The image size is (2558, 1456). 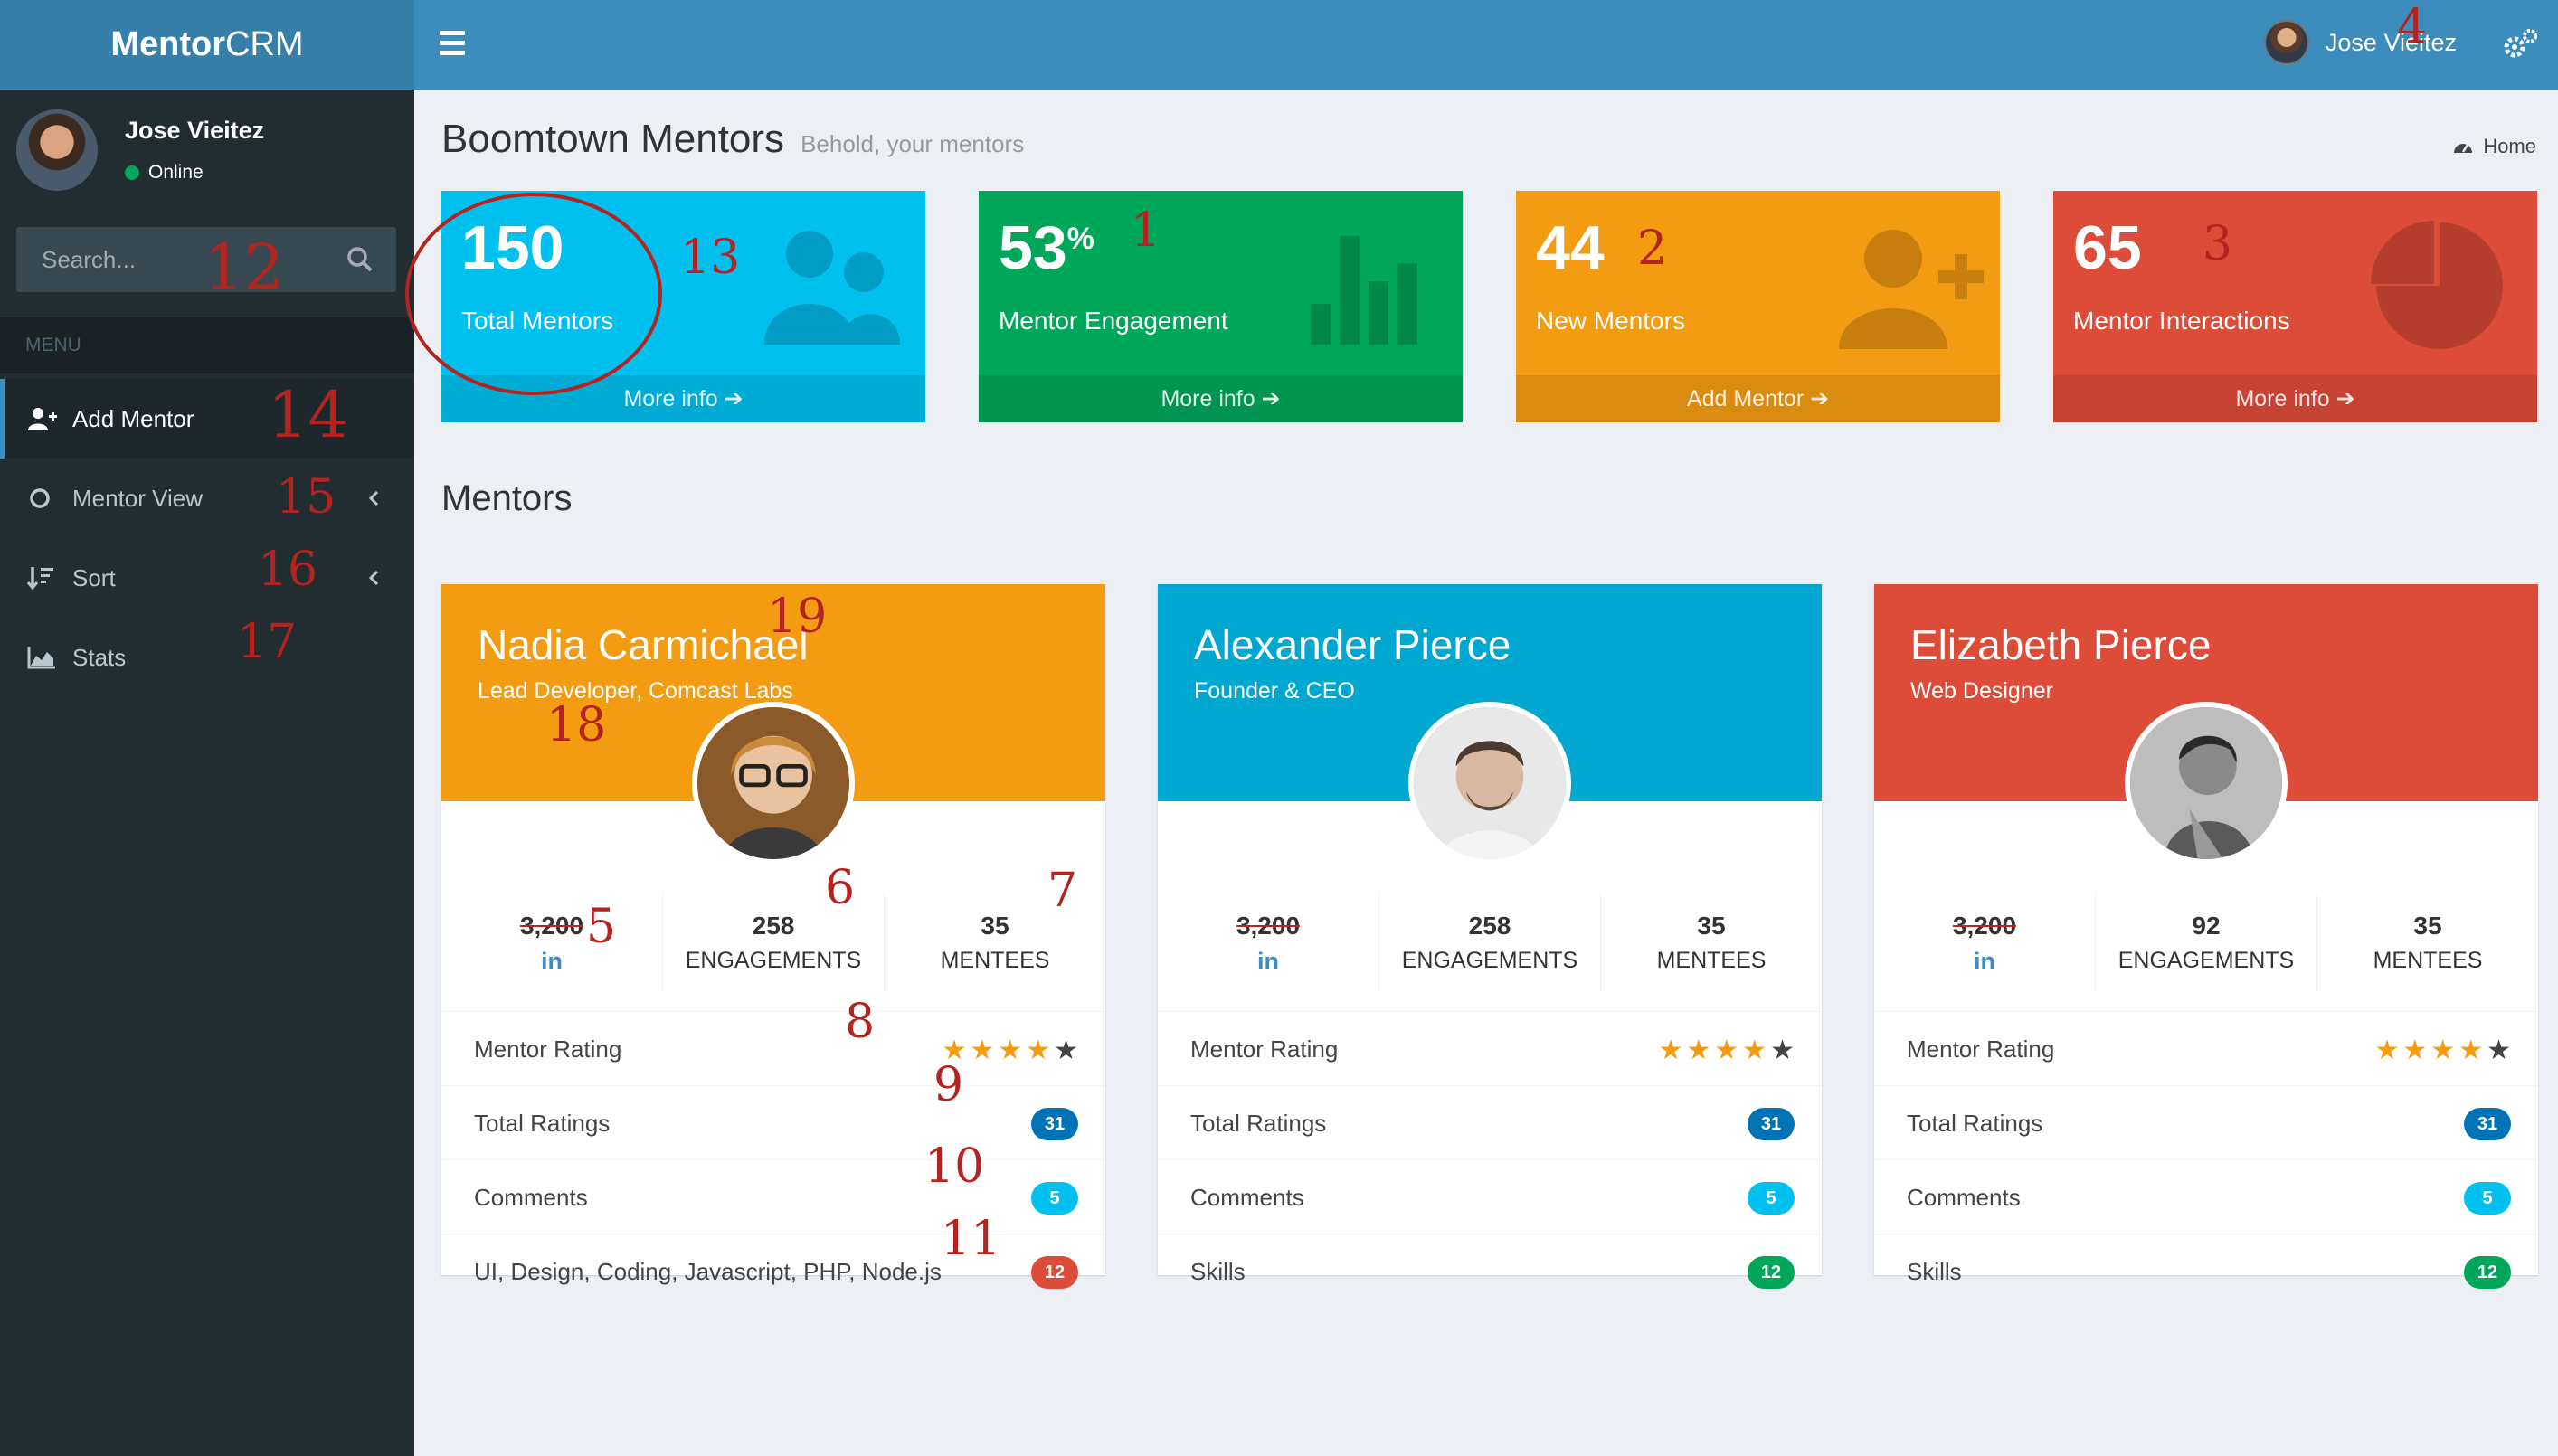 I want to click on breadcrumb-home: Home, so click(x=2509, y=146).